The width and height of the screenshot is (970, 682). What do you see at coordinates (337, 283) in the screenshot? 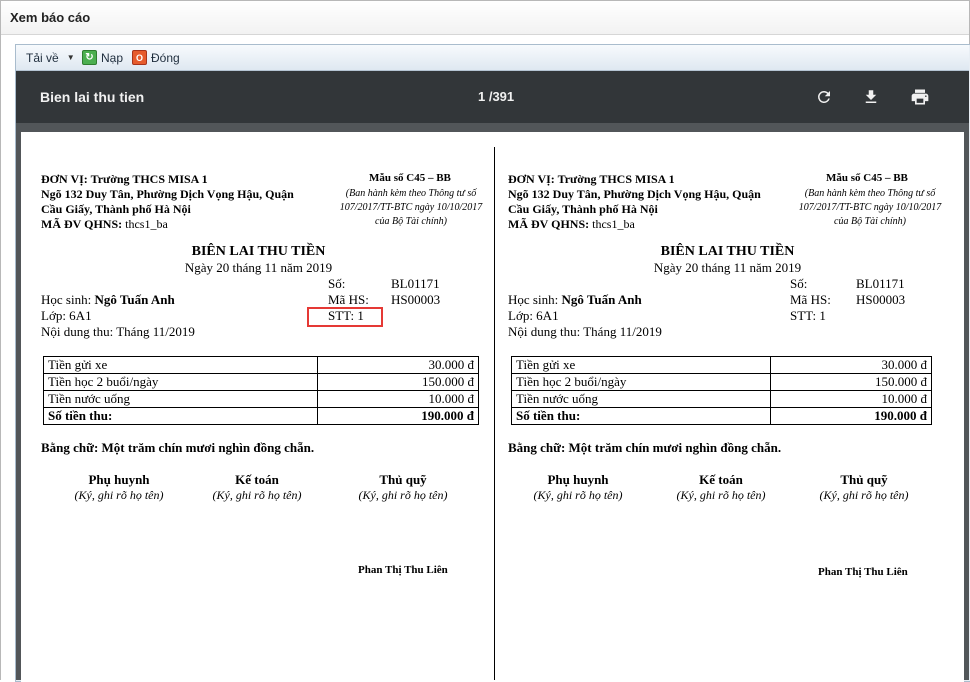
I see `receipt-number-label: Số:` at bounding box center [337, 283].